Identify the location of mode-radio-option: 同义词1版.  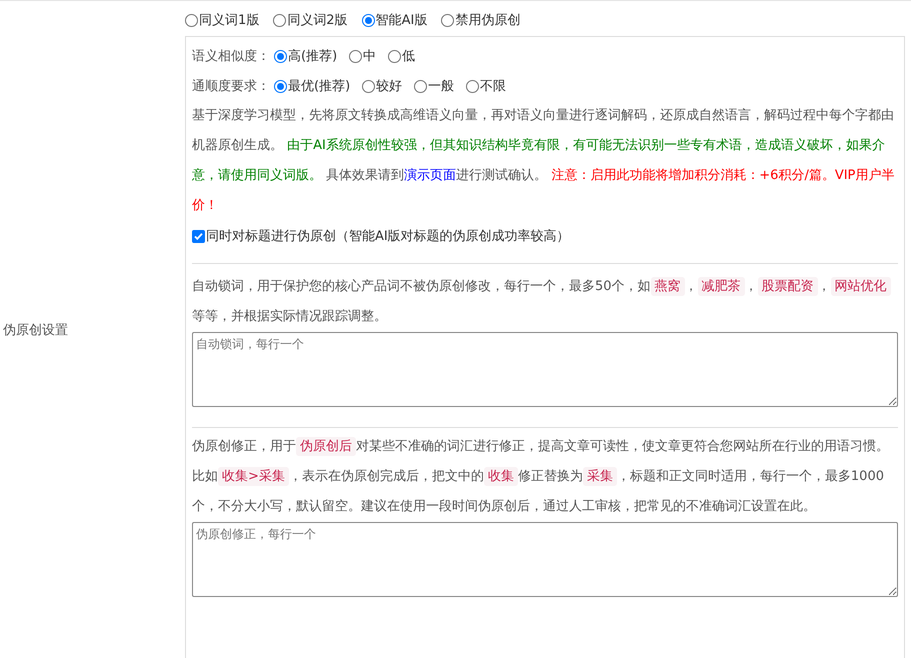
(222, 20).